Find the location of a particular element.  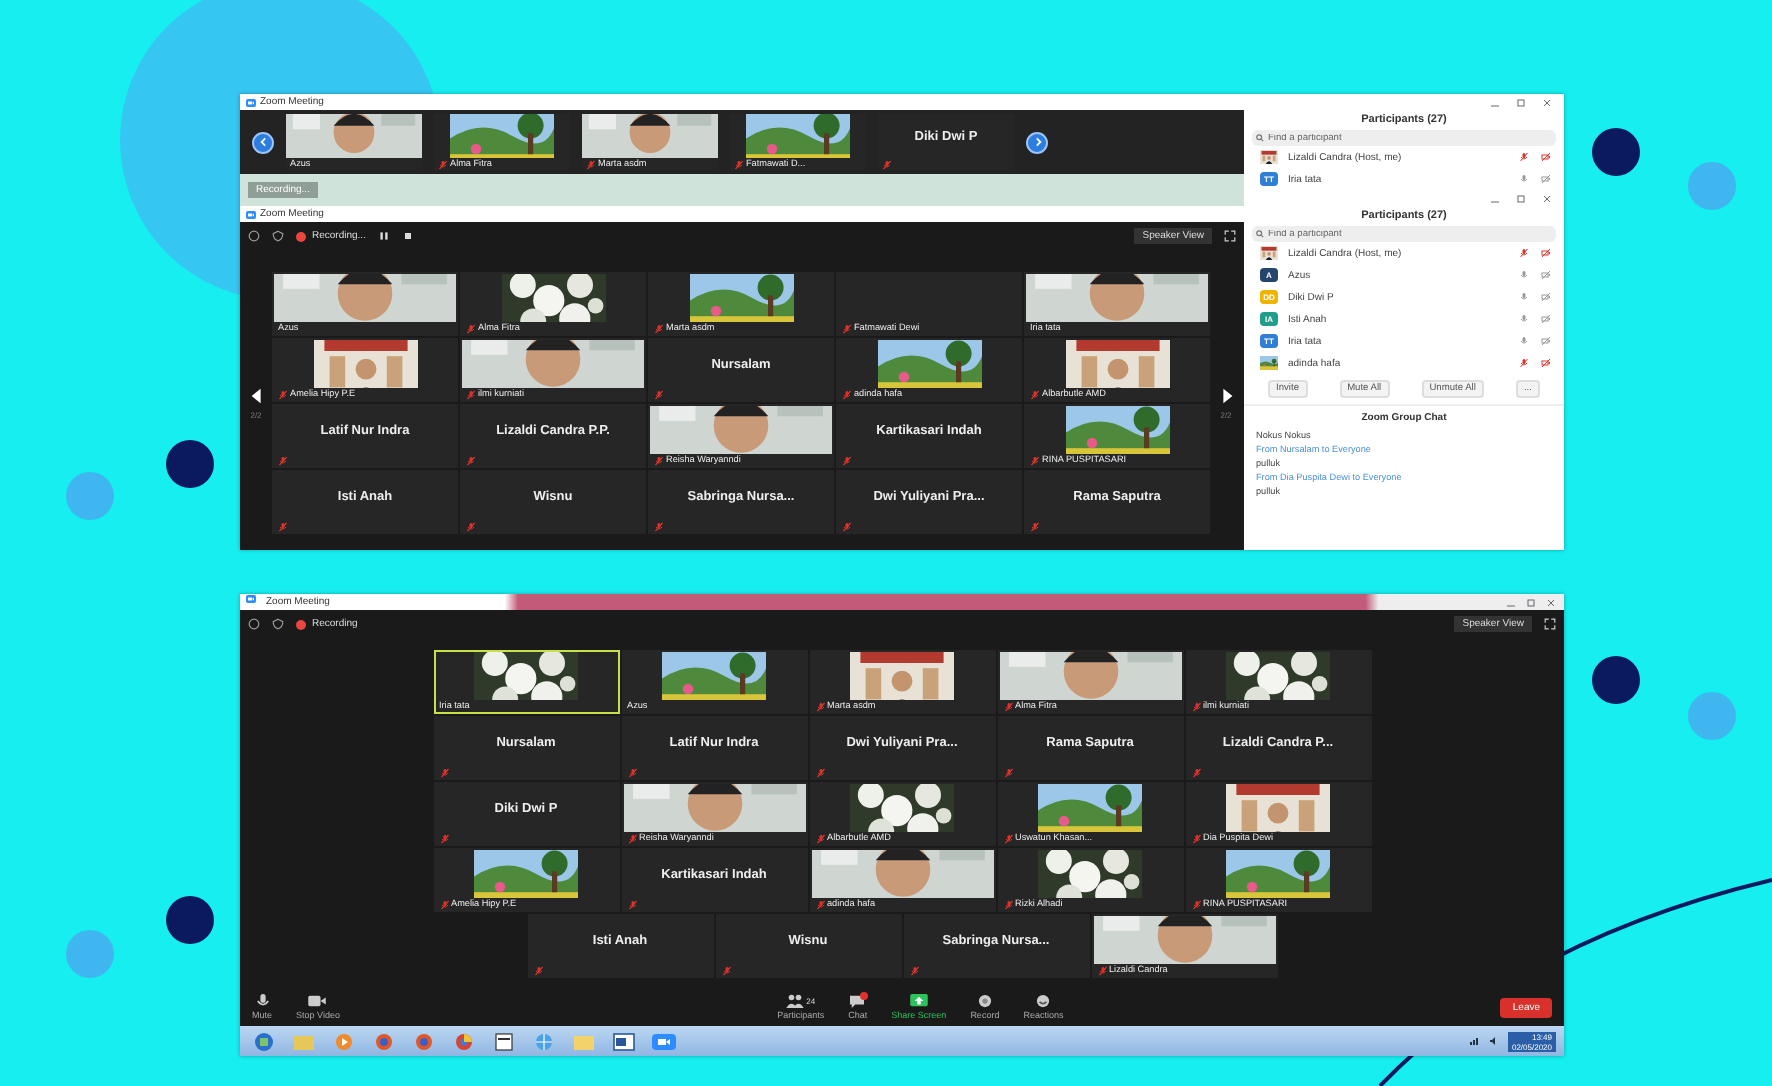

network-icon is located at coordinates (1473, 1041).